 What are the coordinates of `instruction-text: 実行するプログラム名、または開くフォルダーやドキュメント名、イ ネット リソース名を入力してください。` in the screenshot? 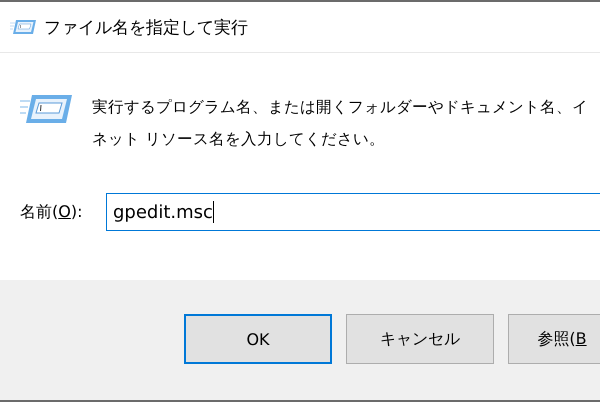 It's located at (340, 123).